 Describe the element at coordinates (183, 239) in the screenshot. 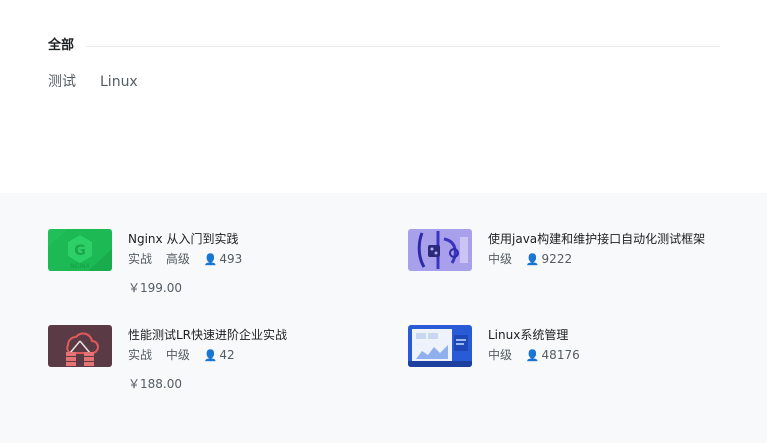

I see `course-title: Nginx 从入门到实践` at that location.